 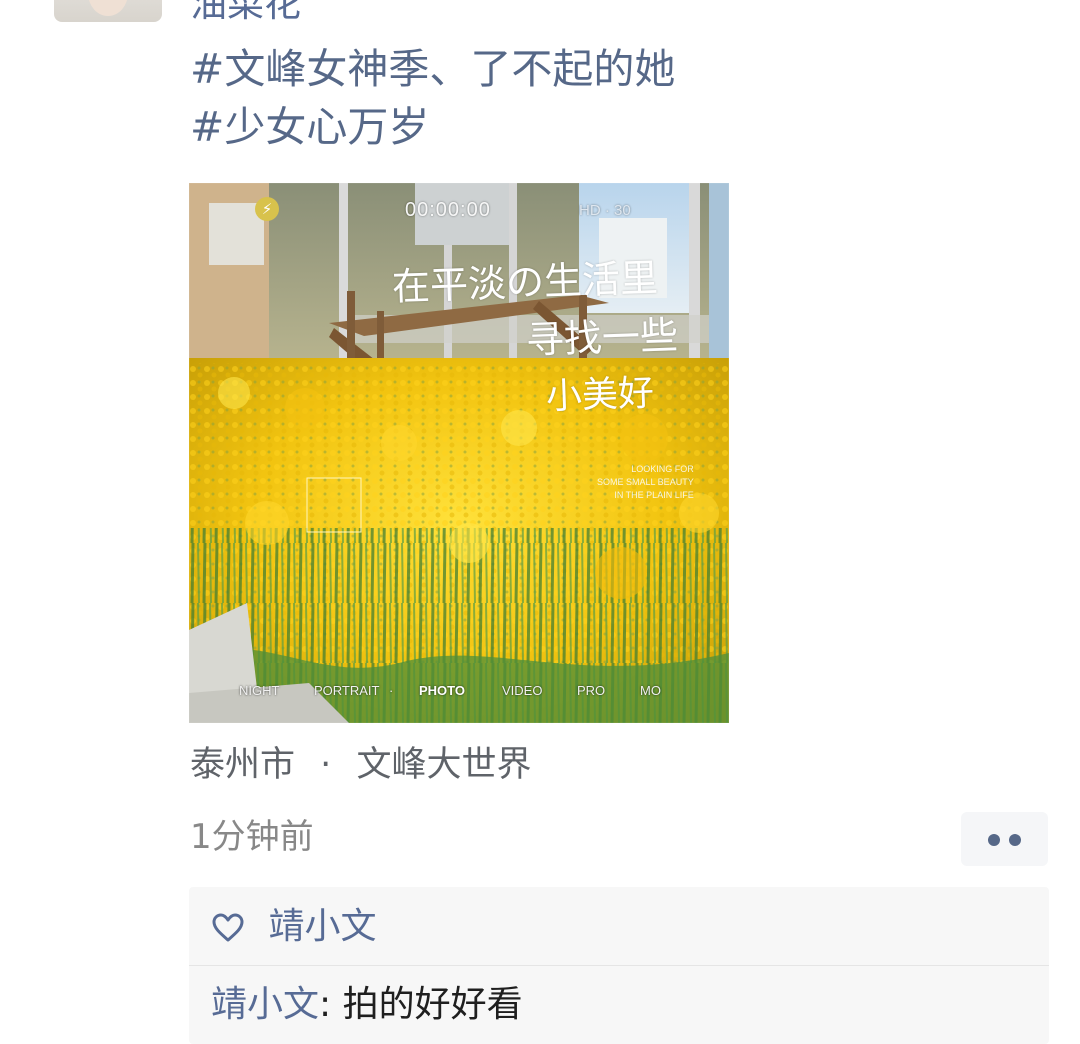 I want to click on author-name: 油菜花, so click(x=245, y=12).